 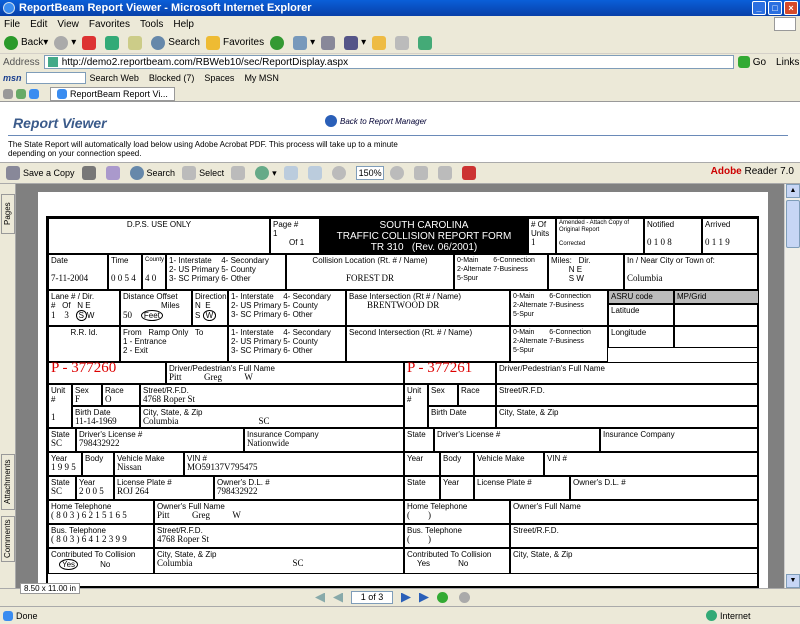 What do you see at coordinates (12, 24) in the screenshot?
I see `menu-file: File` at bounding box center [12, 24].